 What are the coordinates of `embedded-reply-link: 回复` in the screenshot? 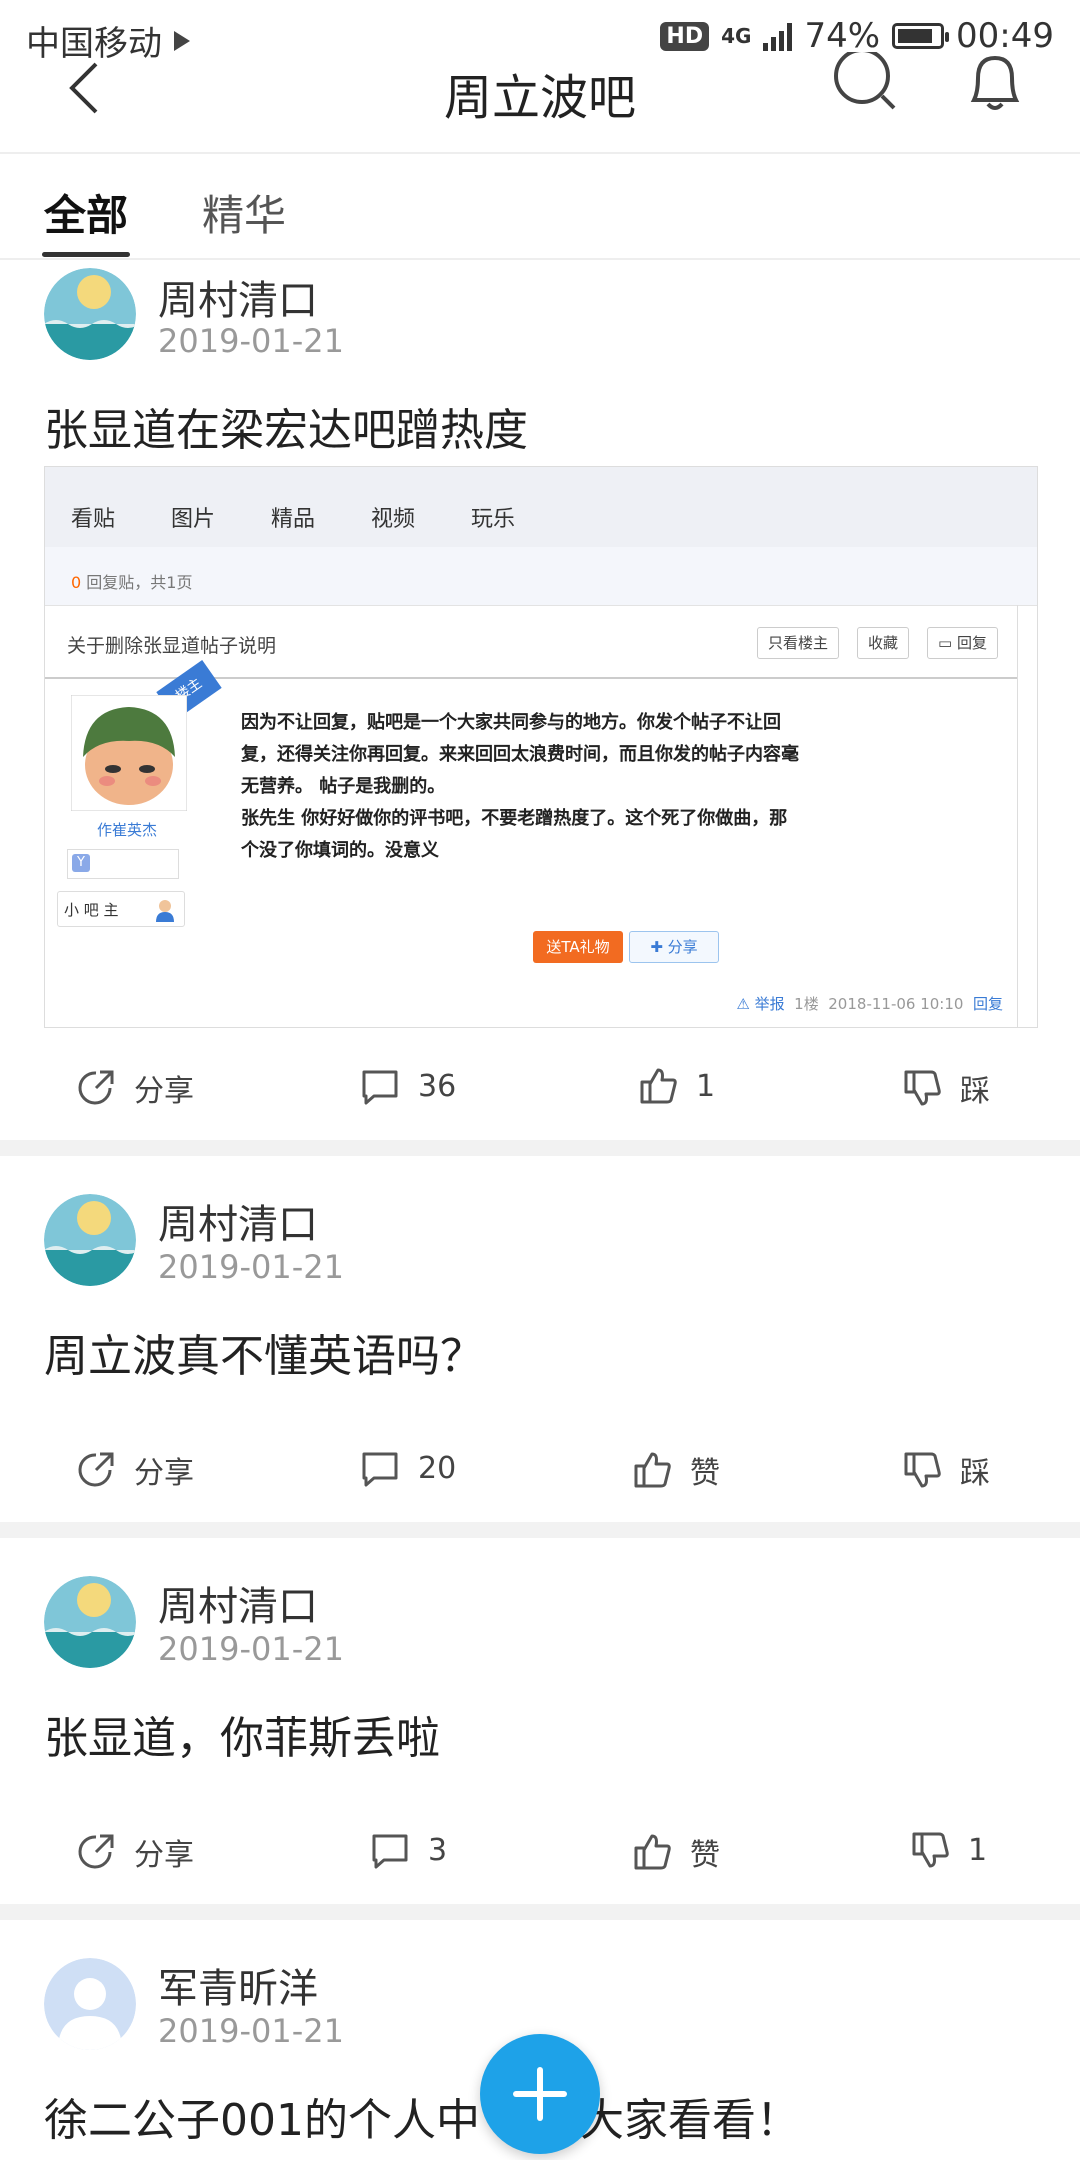 It's located at (987, 1004).